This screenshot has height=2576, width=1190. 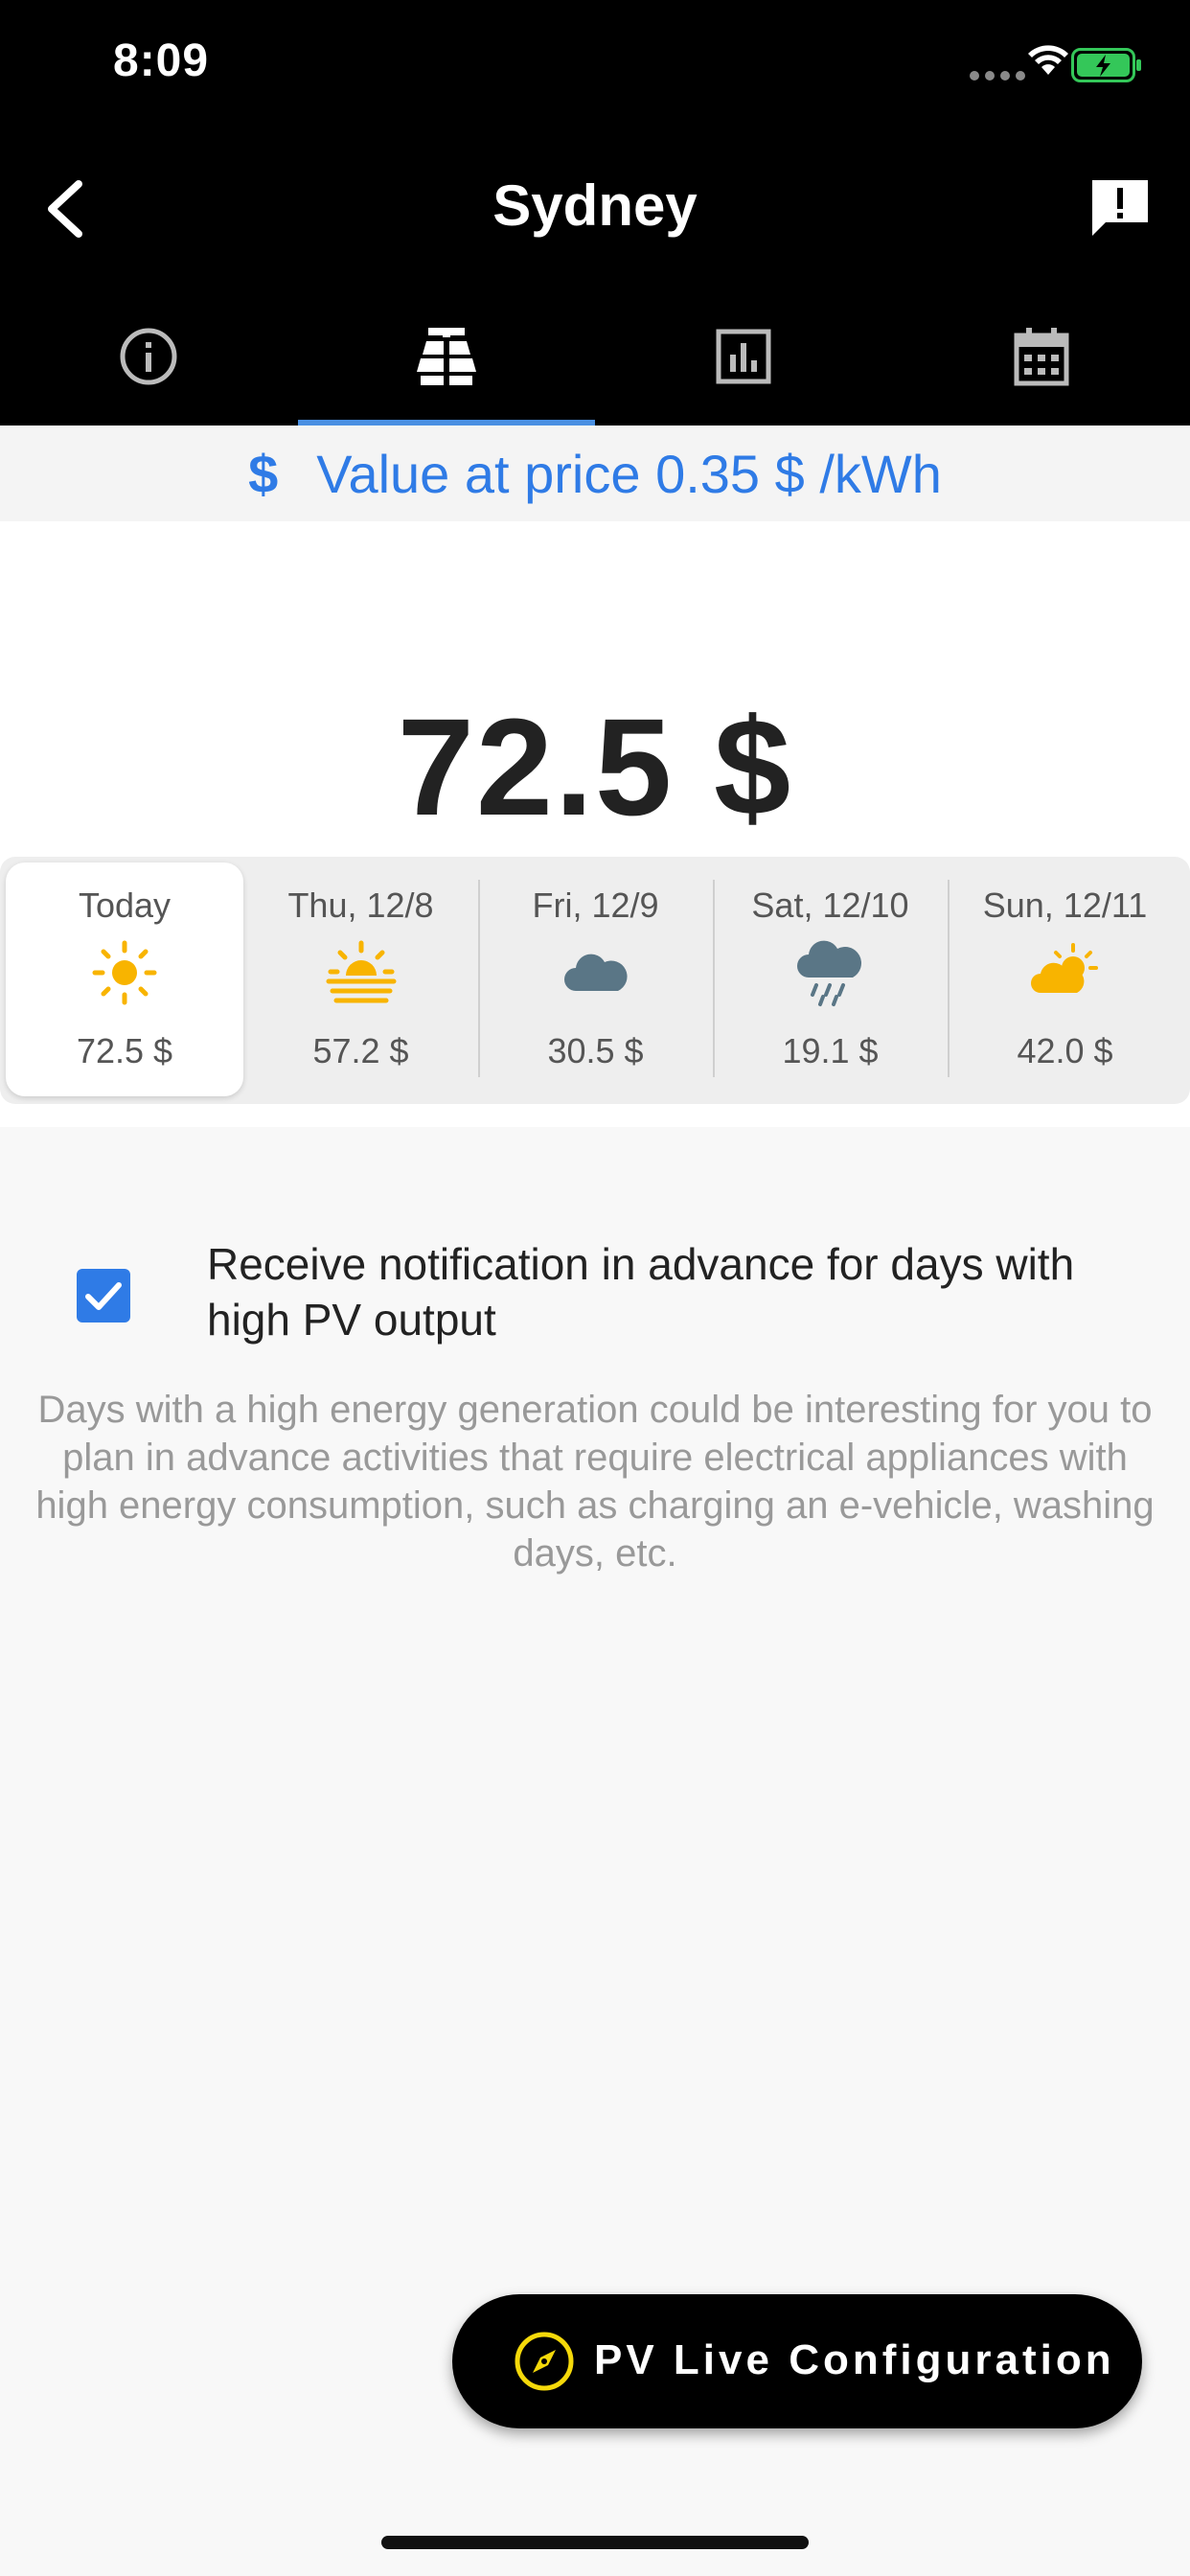 I want to click on tab-chart, so click(x=744, y=361).